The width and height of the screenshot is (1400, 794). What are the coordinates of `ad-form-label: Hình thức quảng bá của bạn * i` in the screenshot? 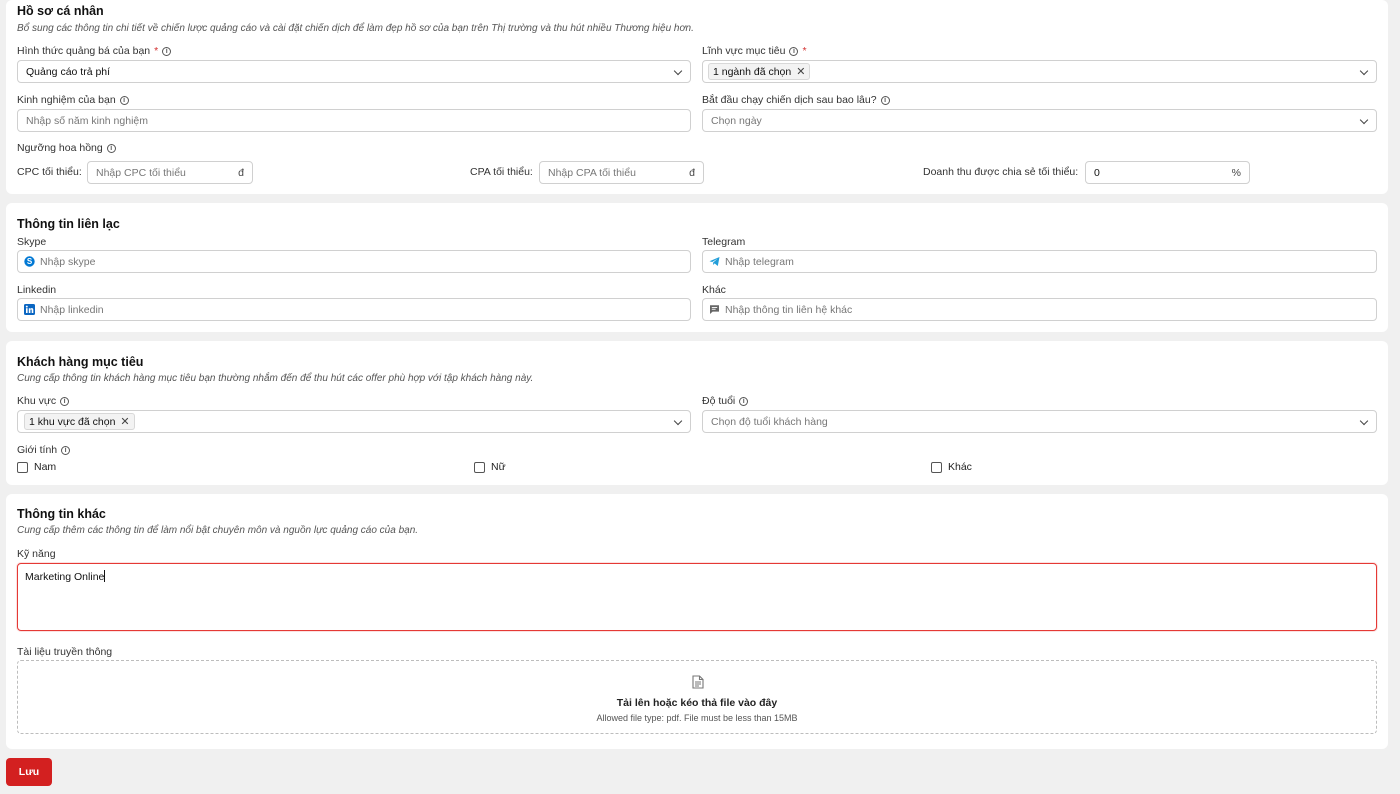 It's located at (94, 51).